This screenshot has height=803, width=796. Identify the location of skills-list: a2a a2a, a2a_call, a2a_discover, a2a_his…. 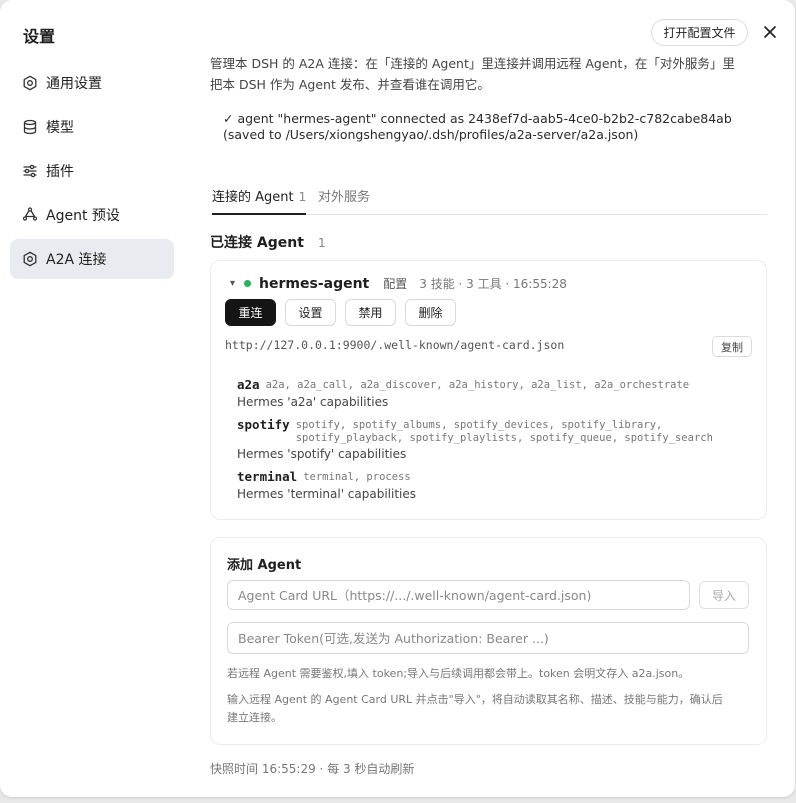
(497, 443).